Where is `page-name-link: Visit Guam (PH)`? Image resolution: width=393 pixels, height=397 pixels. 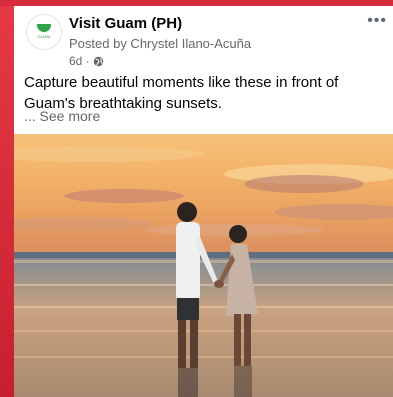 page-name-link: Visit Guam (PH) is located at coordinates (125, 23).